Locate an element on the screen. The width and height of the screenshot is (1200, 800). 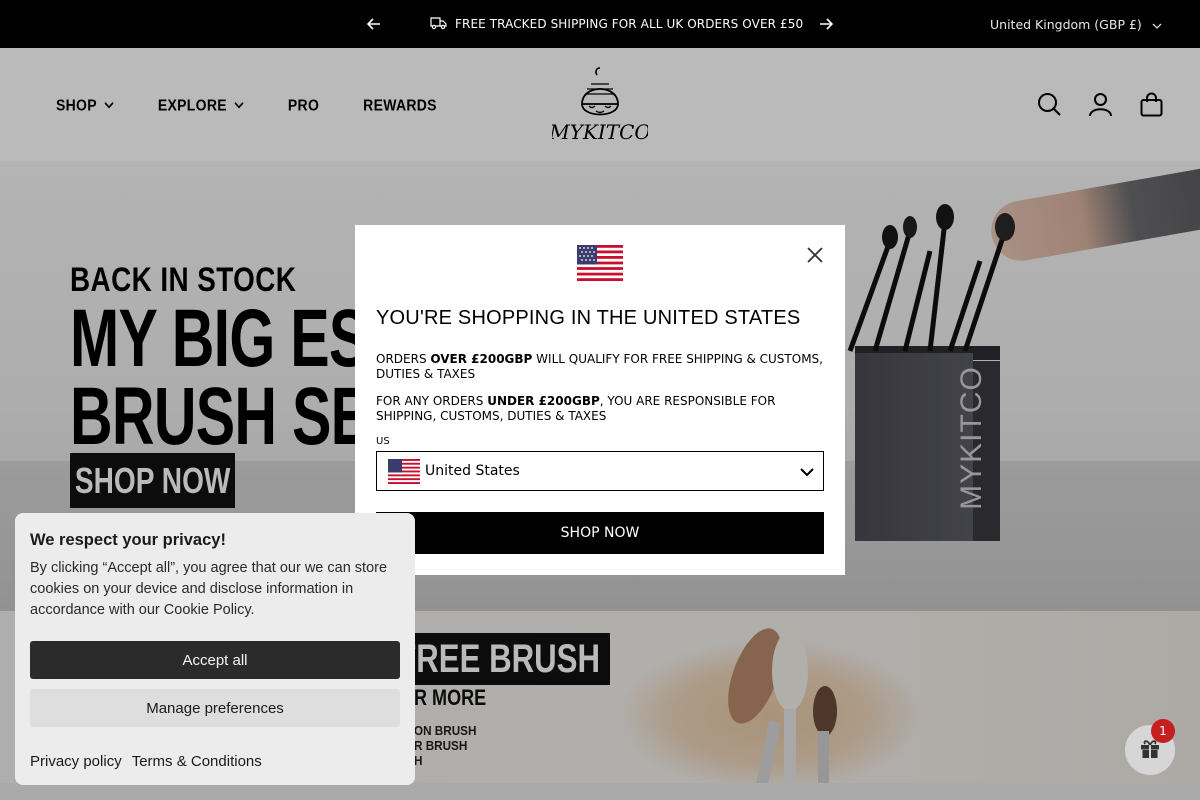
cookie-title: We respect your privacy! is located at coordinates (128, 540).